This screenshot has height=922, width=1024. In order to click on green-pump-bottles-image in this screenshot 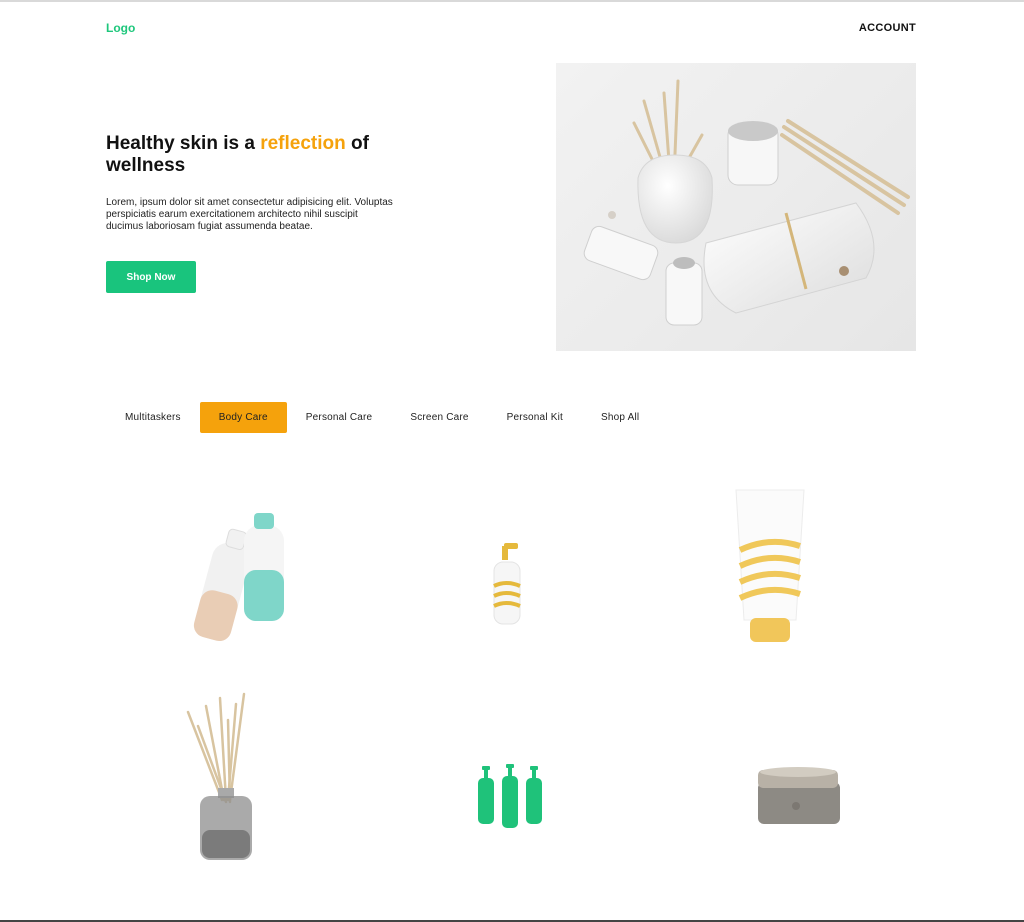, I will do `click(510, 796)`.